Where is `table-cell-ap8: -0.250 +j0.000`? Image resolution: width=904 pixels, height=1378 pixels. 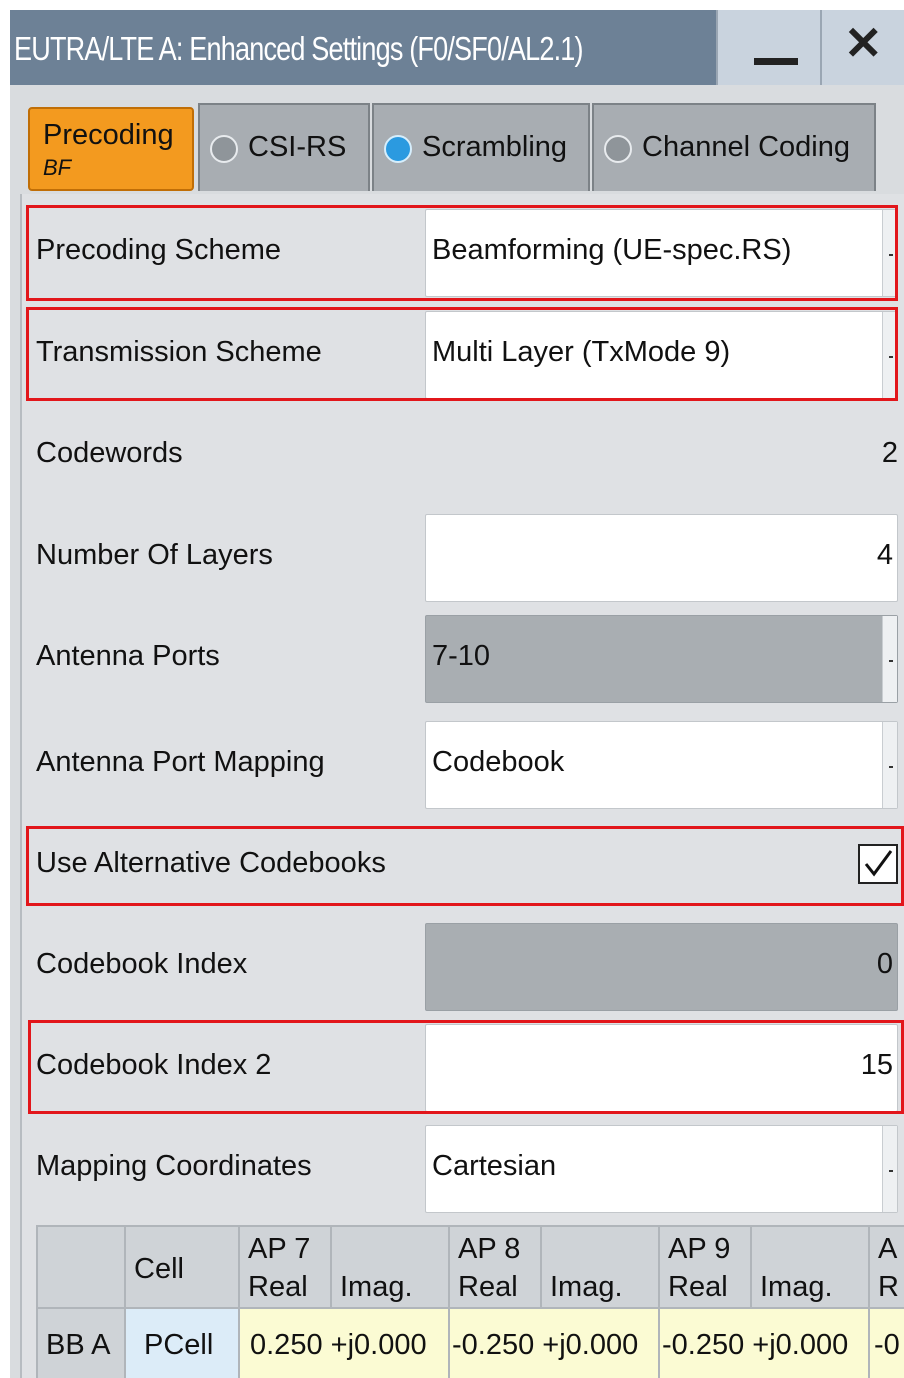 table-cell-ap8: -0.250 +j0.000 is located at coordinates (555, 1343).